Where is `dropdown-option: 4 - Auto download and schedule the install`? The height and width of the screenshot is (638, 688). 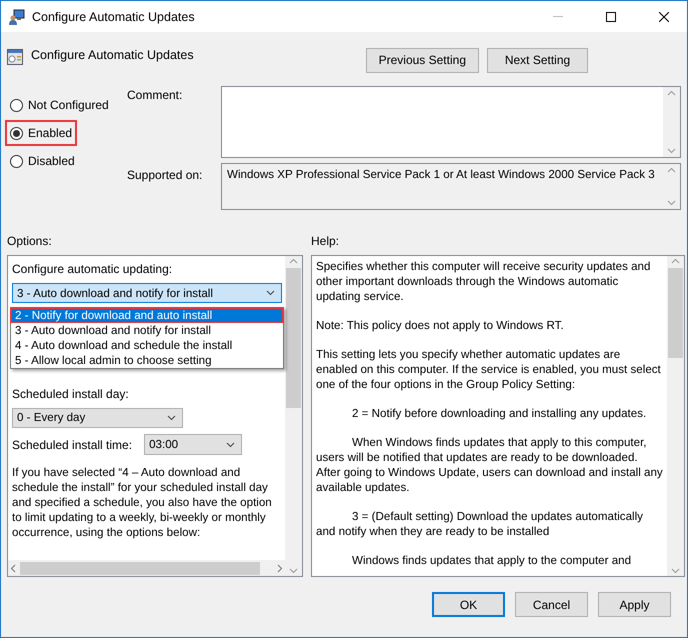 dropdown-option: 4 - Auto download and schedule the install is located at coordinates (147, 345).